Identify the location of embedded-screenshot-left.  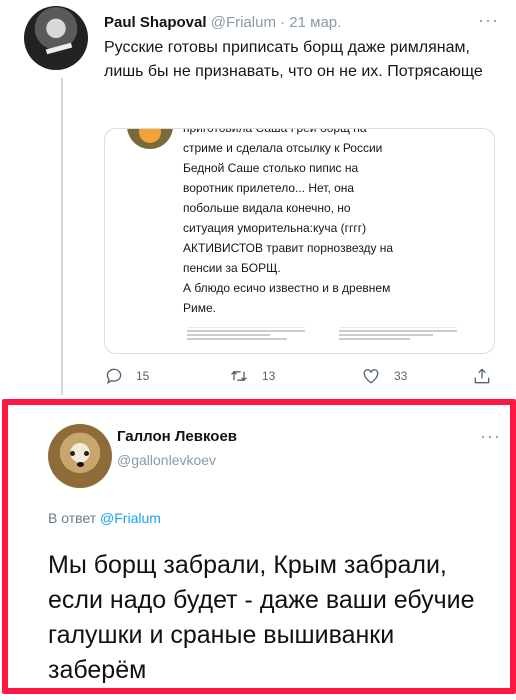
(246, 338).